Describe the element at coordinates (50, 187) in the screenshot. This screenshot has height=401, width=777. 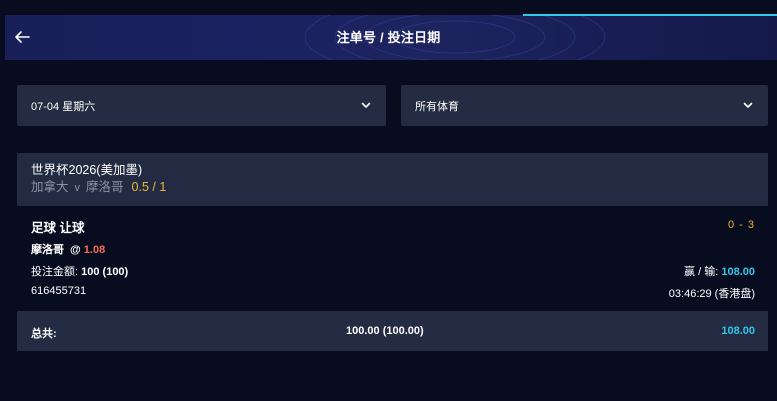
I see `home-team: 加拿大` at that location.